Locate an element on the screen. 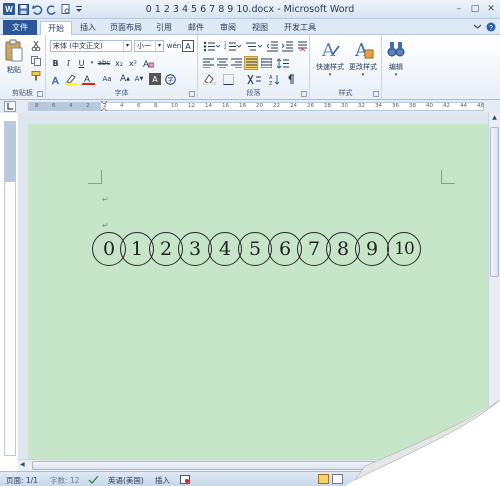 The height and width of the screenshot is (486, 500). chinese-layout-icon is located at coordinates (302, 46).